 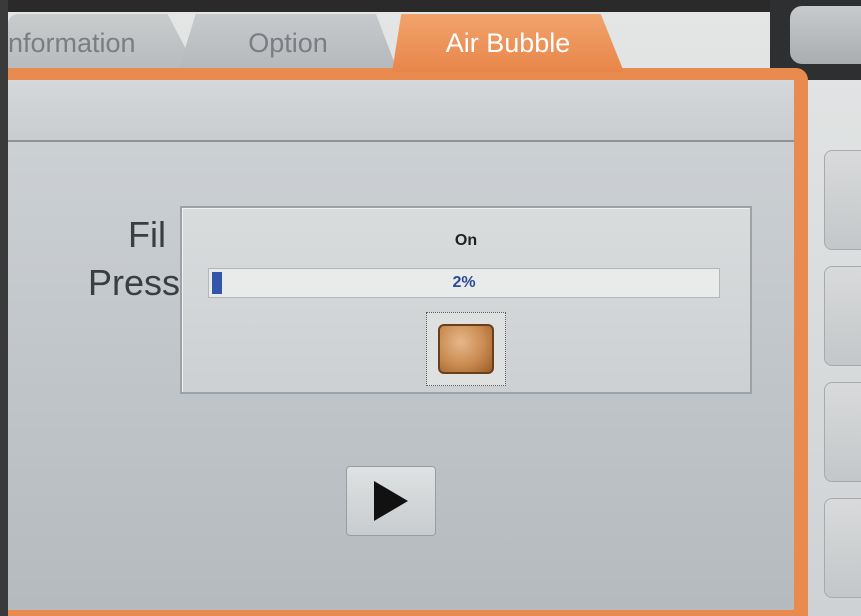 What do you see at coordinates (72, 42) in the screenshot?
I see `tab-information-label: nformation` at bounding box center [72, 42].